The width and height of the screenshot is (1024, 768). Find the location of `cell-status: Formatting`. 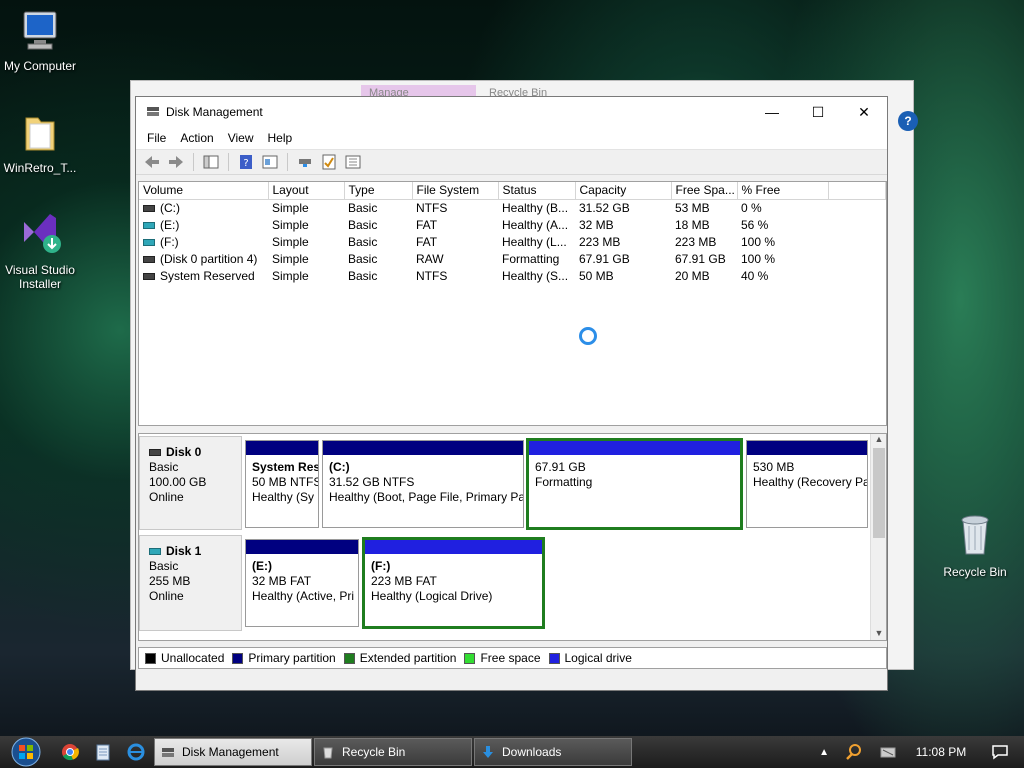

cell-status: Formatting is located at coordinates (531, 258).